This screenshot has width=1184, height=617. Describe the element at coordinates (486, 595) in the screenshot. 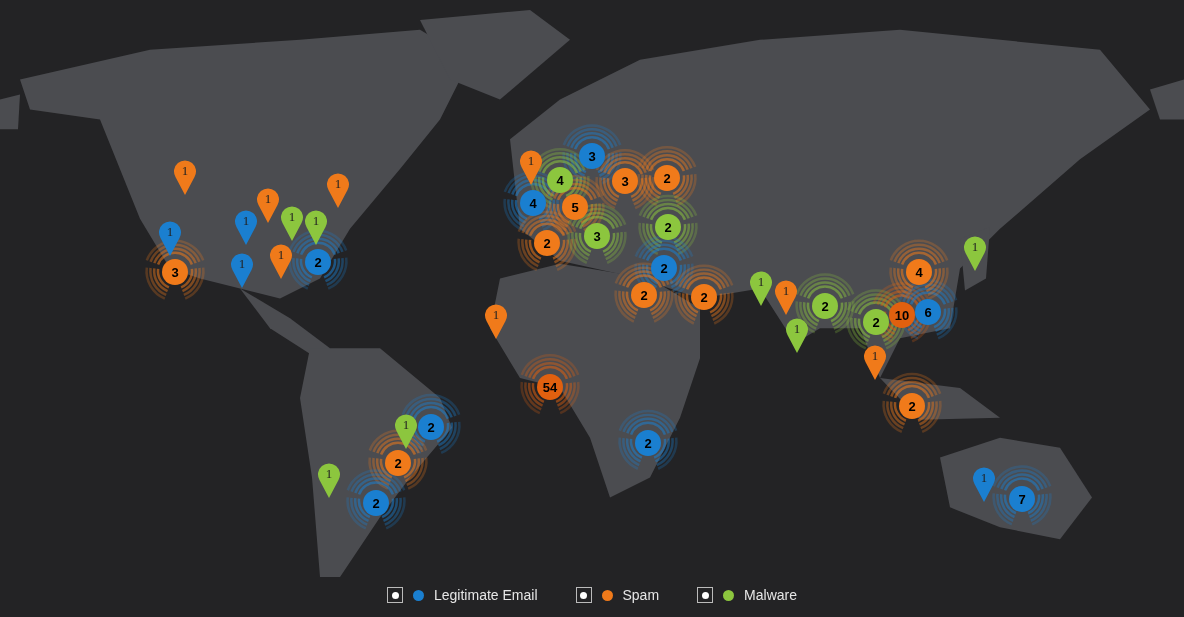

I see `legend-label: Legitimate Email` at that location.